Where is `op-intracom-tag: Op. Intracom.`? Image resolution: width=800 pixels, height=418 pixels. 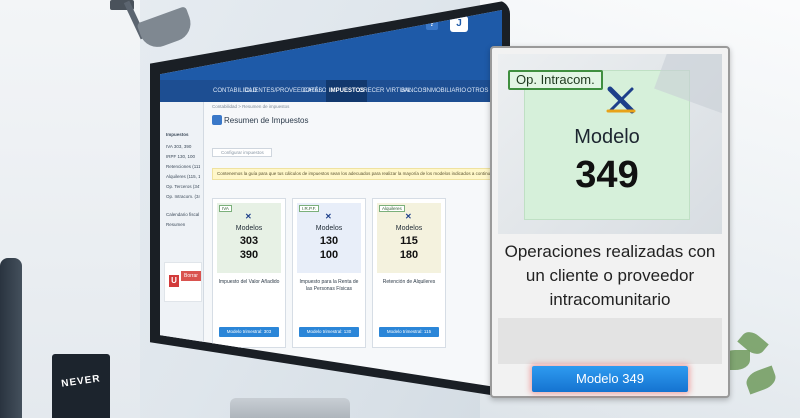
op-intracom-tag: Op. Intracom. is located at coordinates (555, 80).